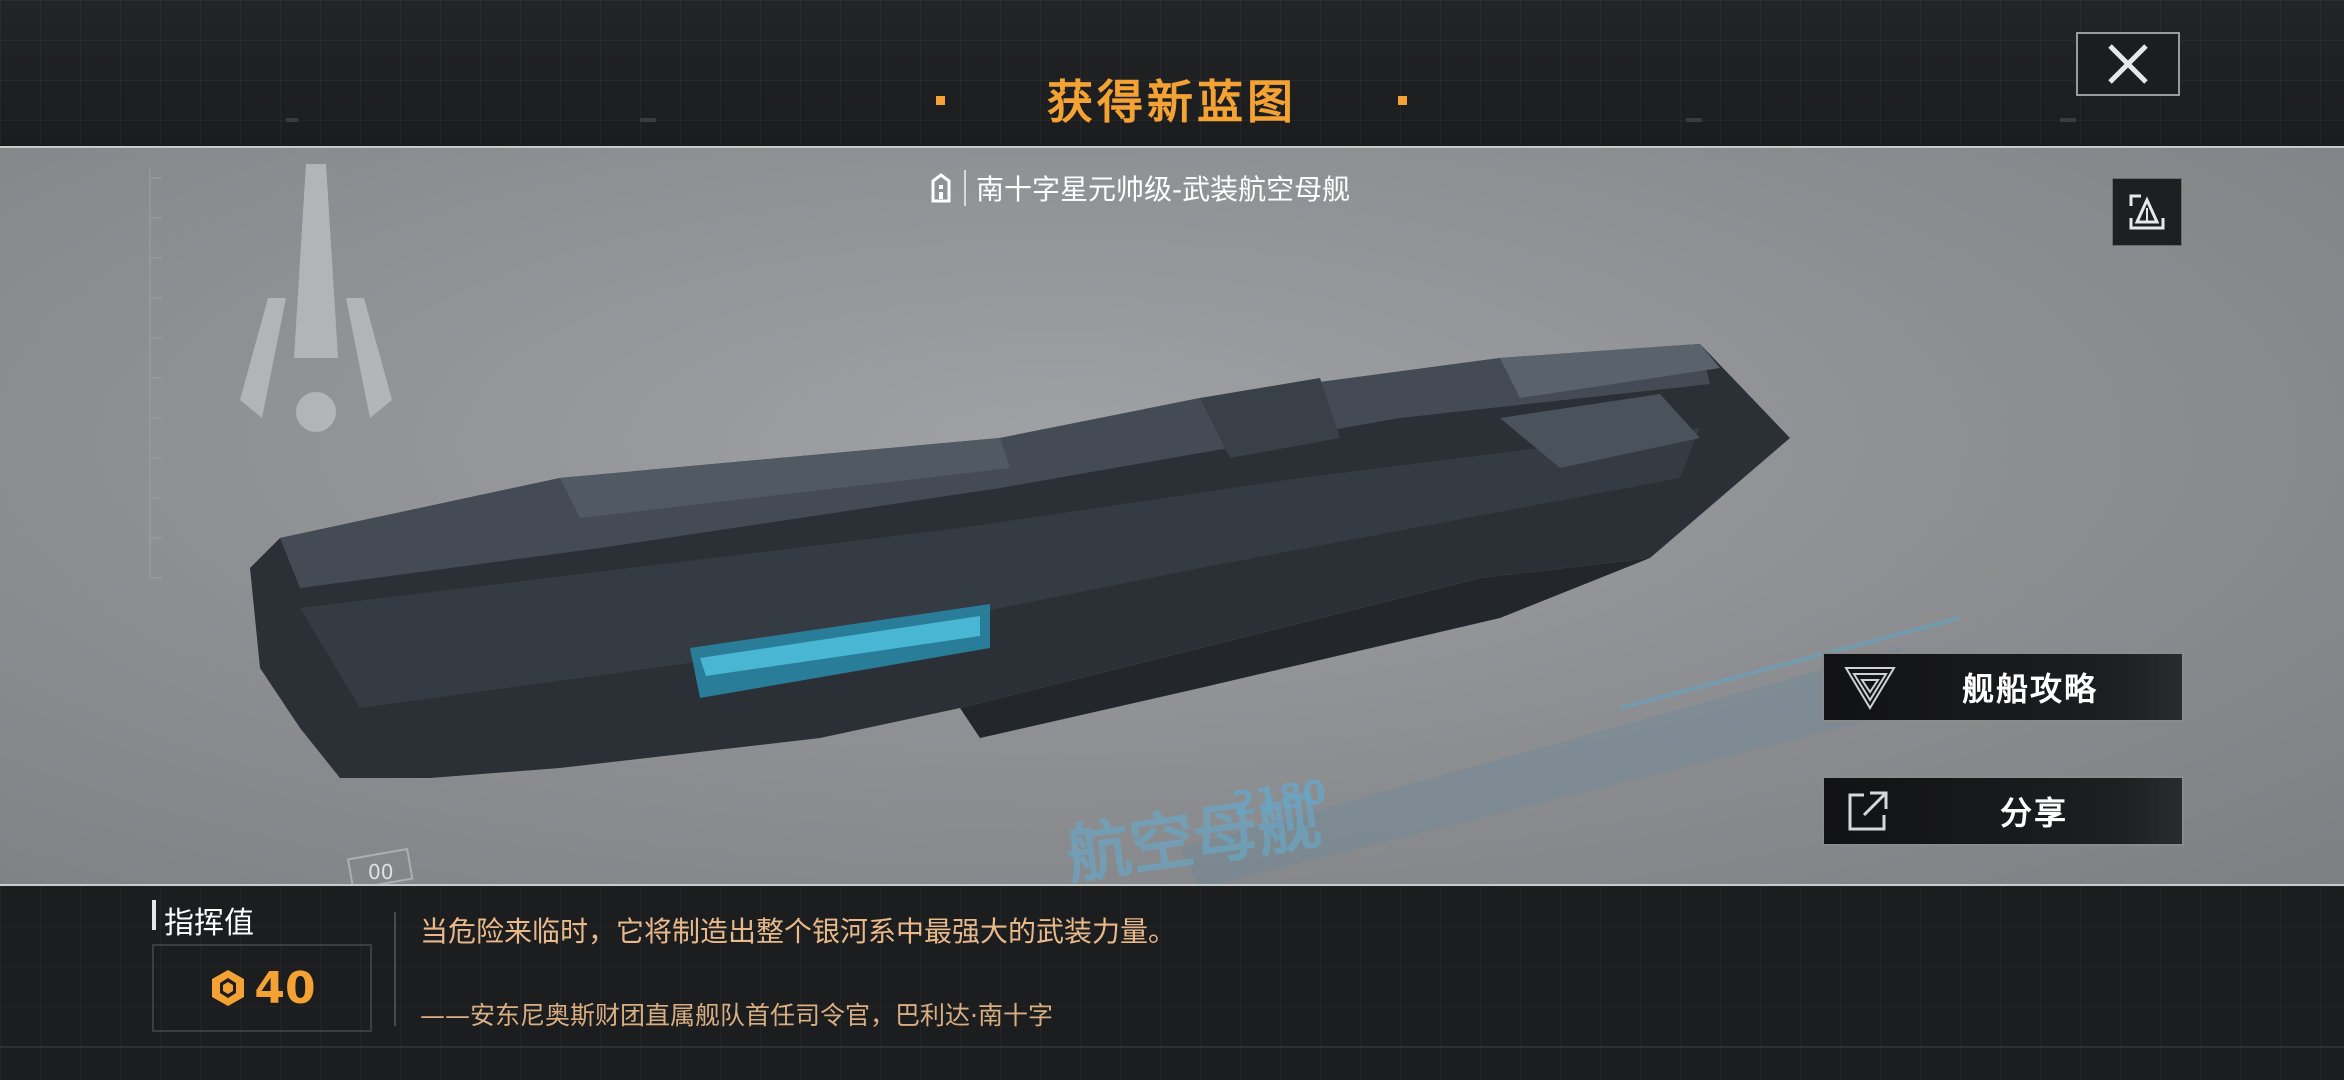 The image size is (2344, 1080). I want to click on bottom-divider, so click(1172, 1047).